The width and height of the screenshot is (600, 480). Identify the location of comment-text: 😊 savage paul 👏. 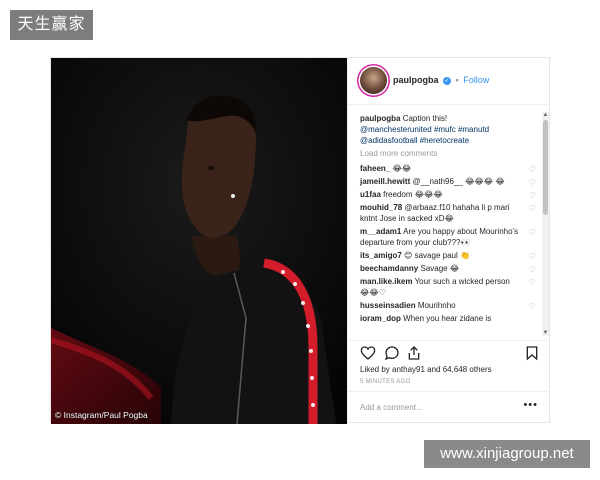
(437, 255).